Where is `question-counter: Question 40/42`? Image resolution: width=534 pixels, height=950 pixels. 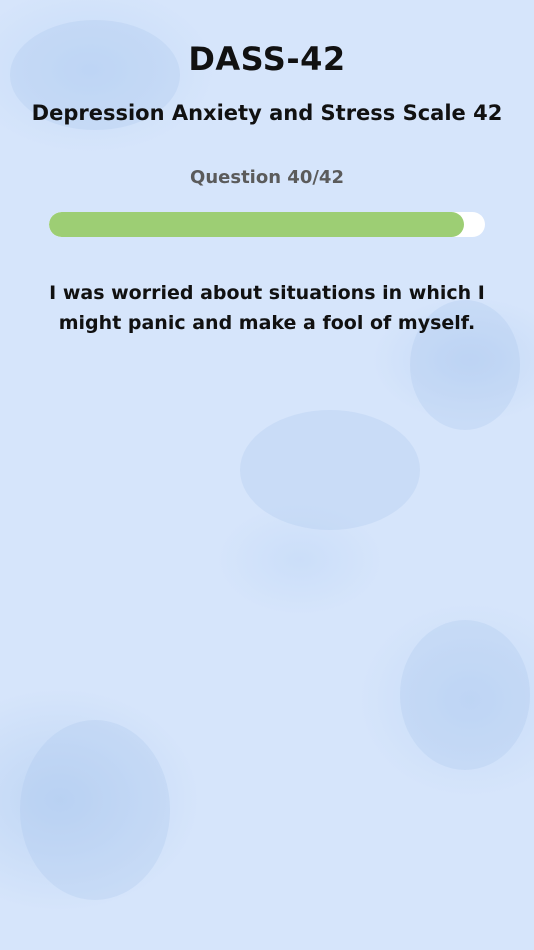 question-counter: Question 40/42 is located at coordinates (267, 177).